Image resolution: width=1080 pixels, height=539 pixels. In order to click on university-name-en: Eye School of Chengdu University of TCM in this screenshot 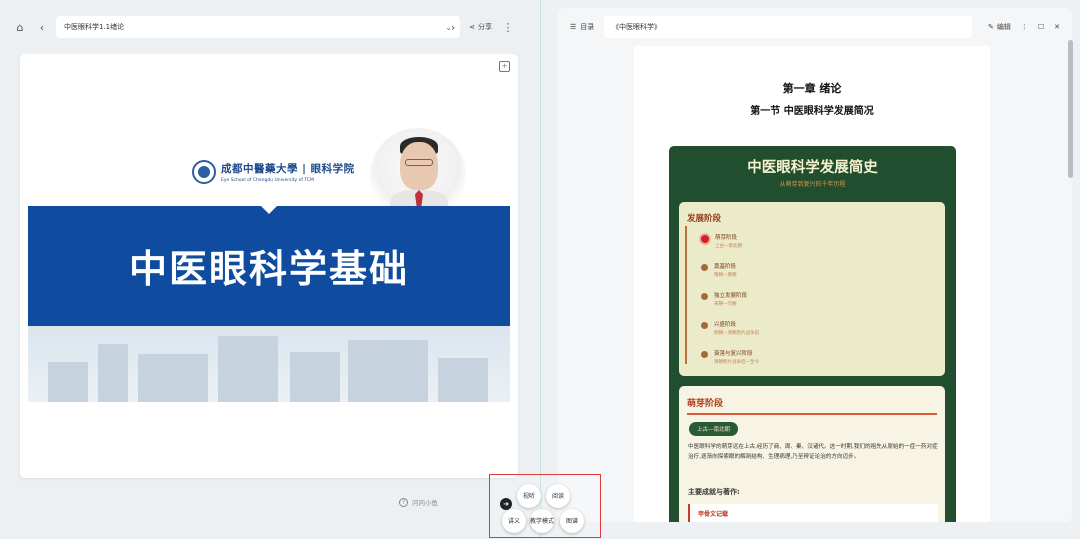, I will do `click(267, 180)`.